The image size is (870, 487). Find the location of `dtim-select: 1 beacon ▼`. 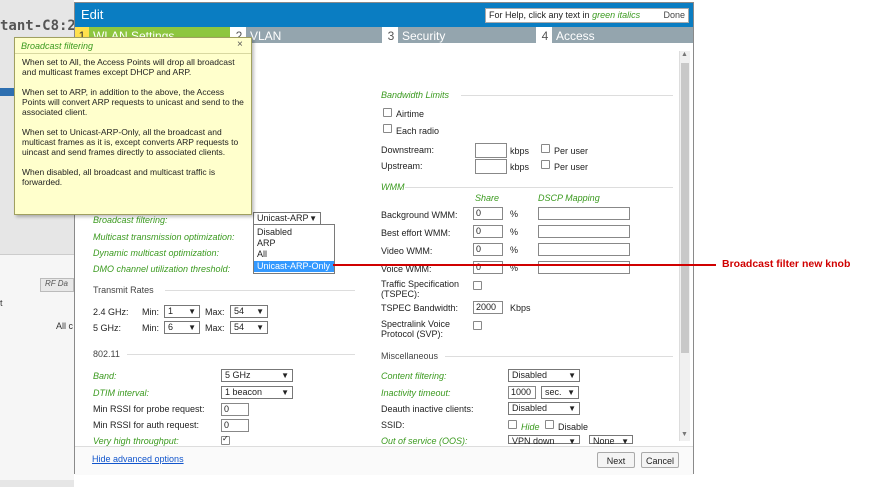

dtim-select: 1 beacon ▼ is located at coordinates (257, 392).